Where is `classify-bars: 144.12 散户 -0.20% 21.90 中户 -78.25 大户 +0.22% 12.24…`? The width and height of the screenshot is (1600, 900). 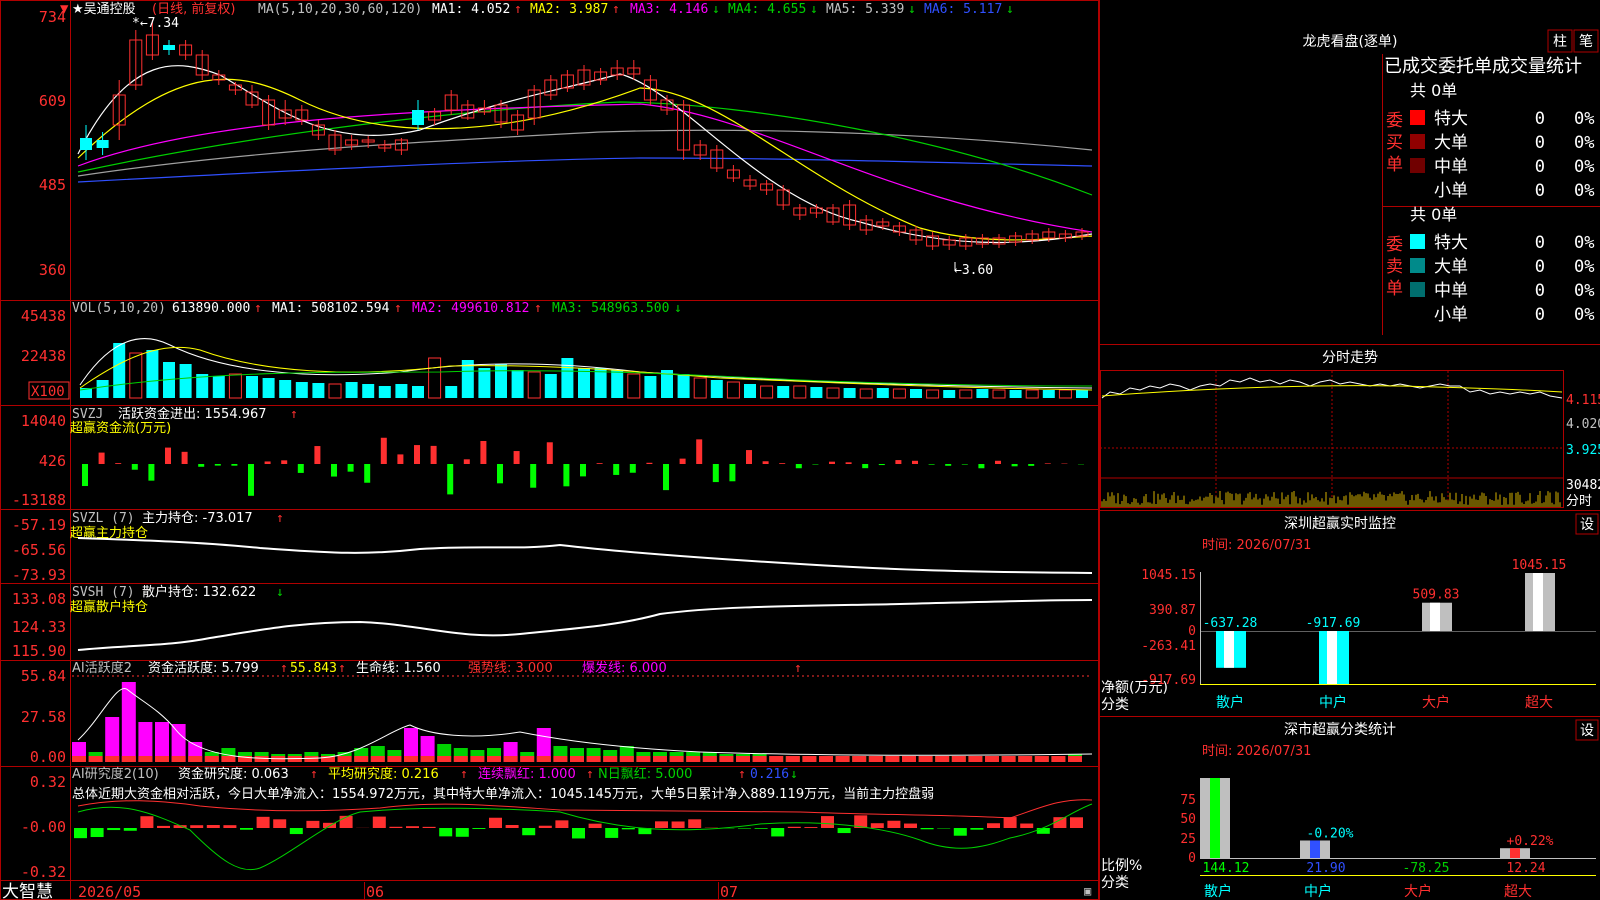
classify-bars: 144.12 散户 -0.20% 21.90 中户 -78.25 大户 +0.22% 12.24… is located at coordinates (1377, 839).